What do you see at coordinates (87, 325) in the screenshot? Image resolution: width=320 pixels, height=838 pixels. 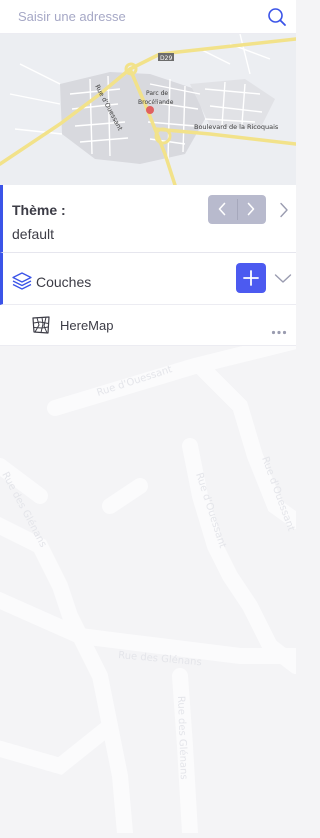 I see `layer-name: HereMap` at bounding box center [87, 325].